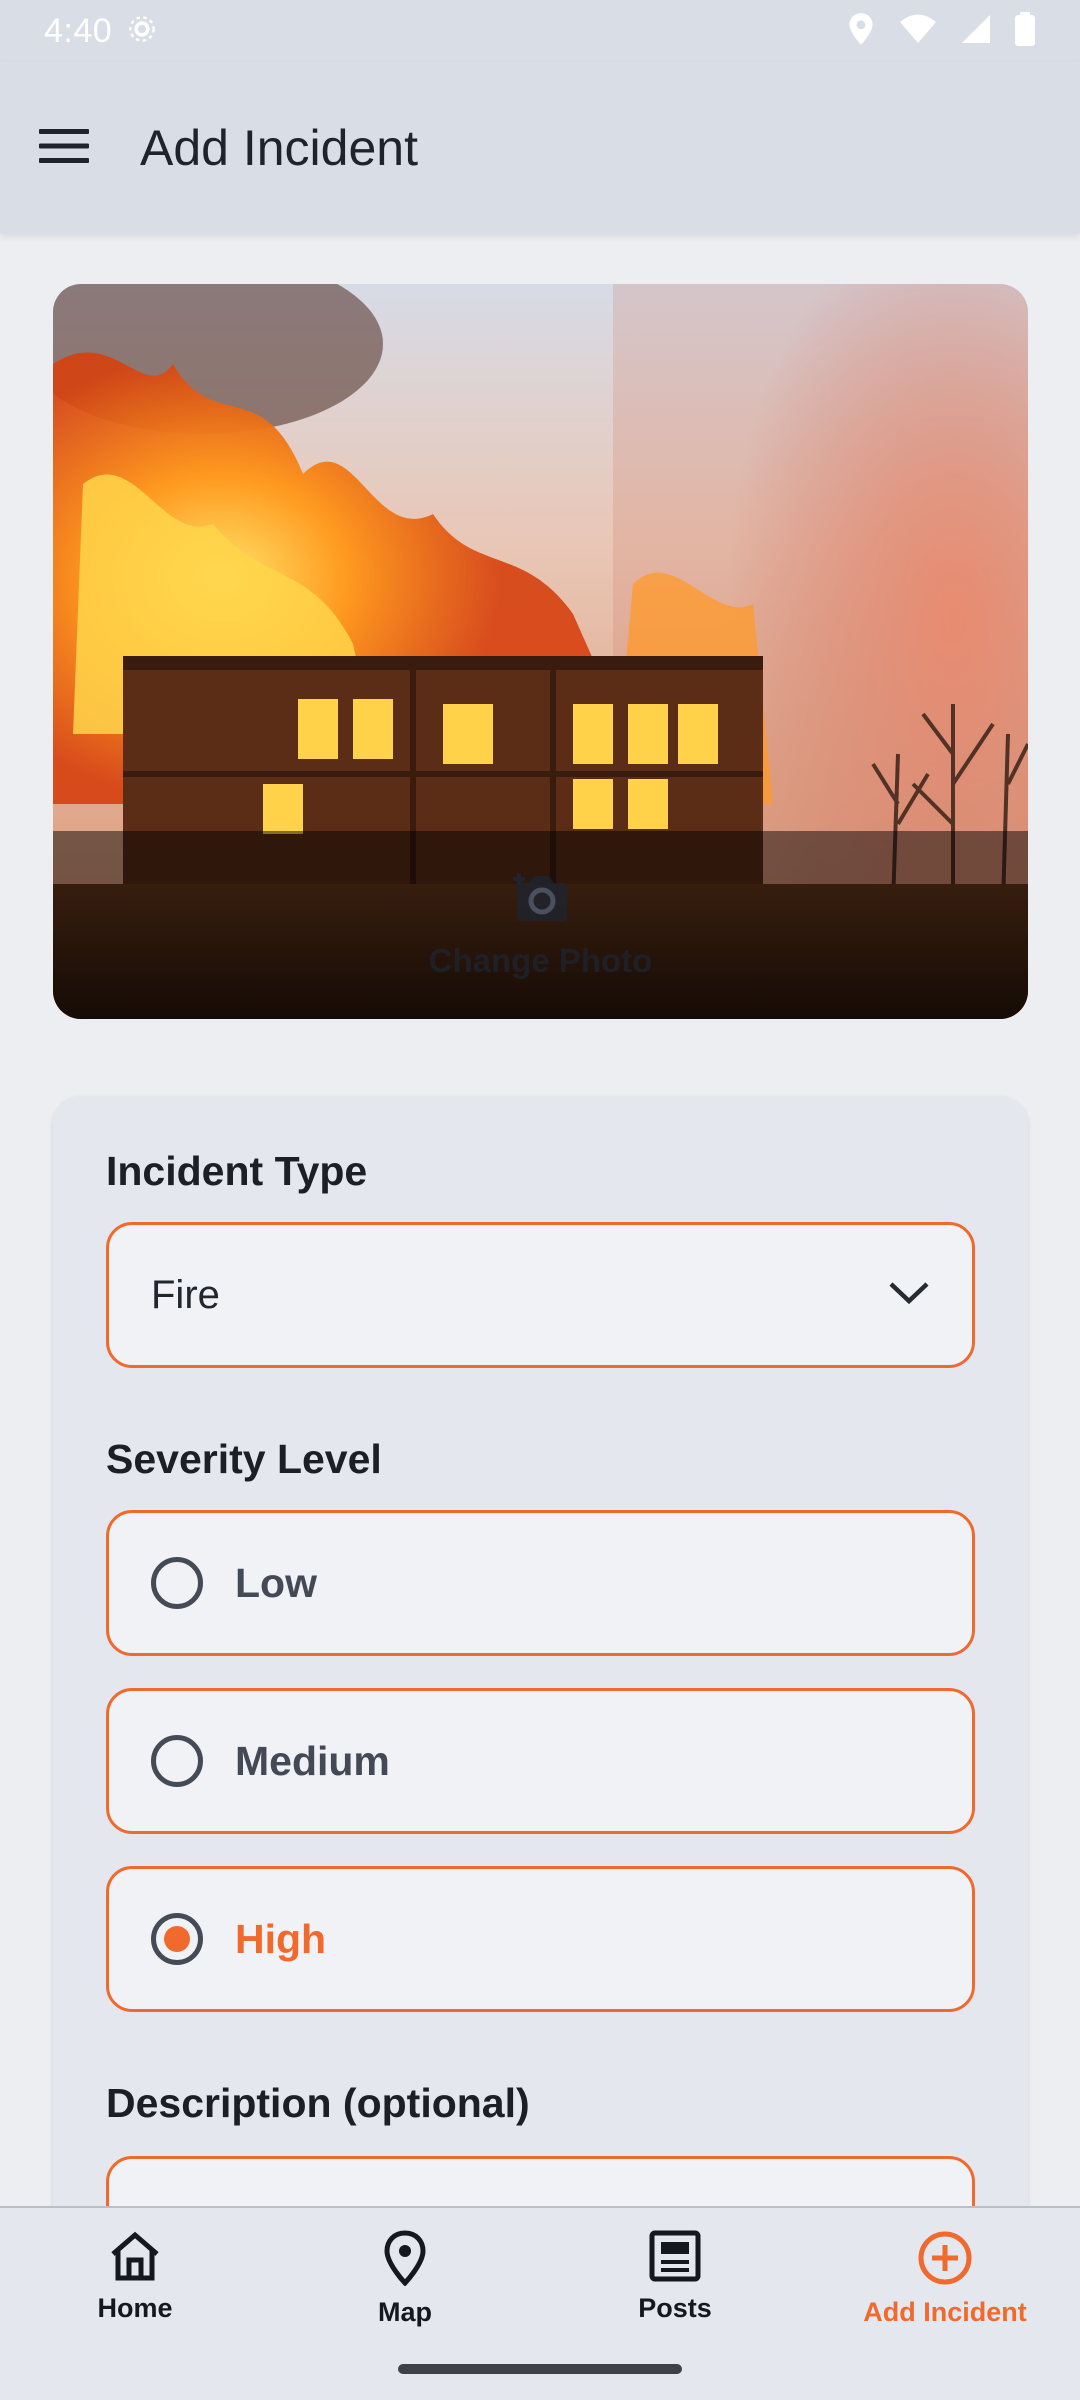  I want to click on chevron-down-icon, so click(909, 1295).